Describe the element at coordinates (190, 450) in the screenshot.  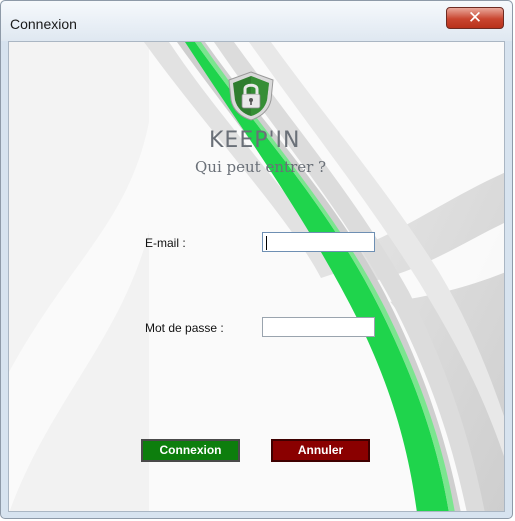
I see `login-button: Connexion` at that location.